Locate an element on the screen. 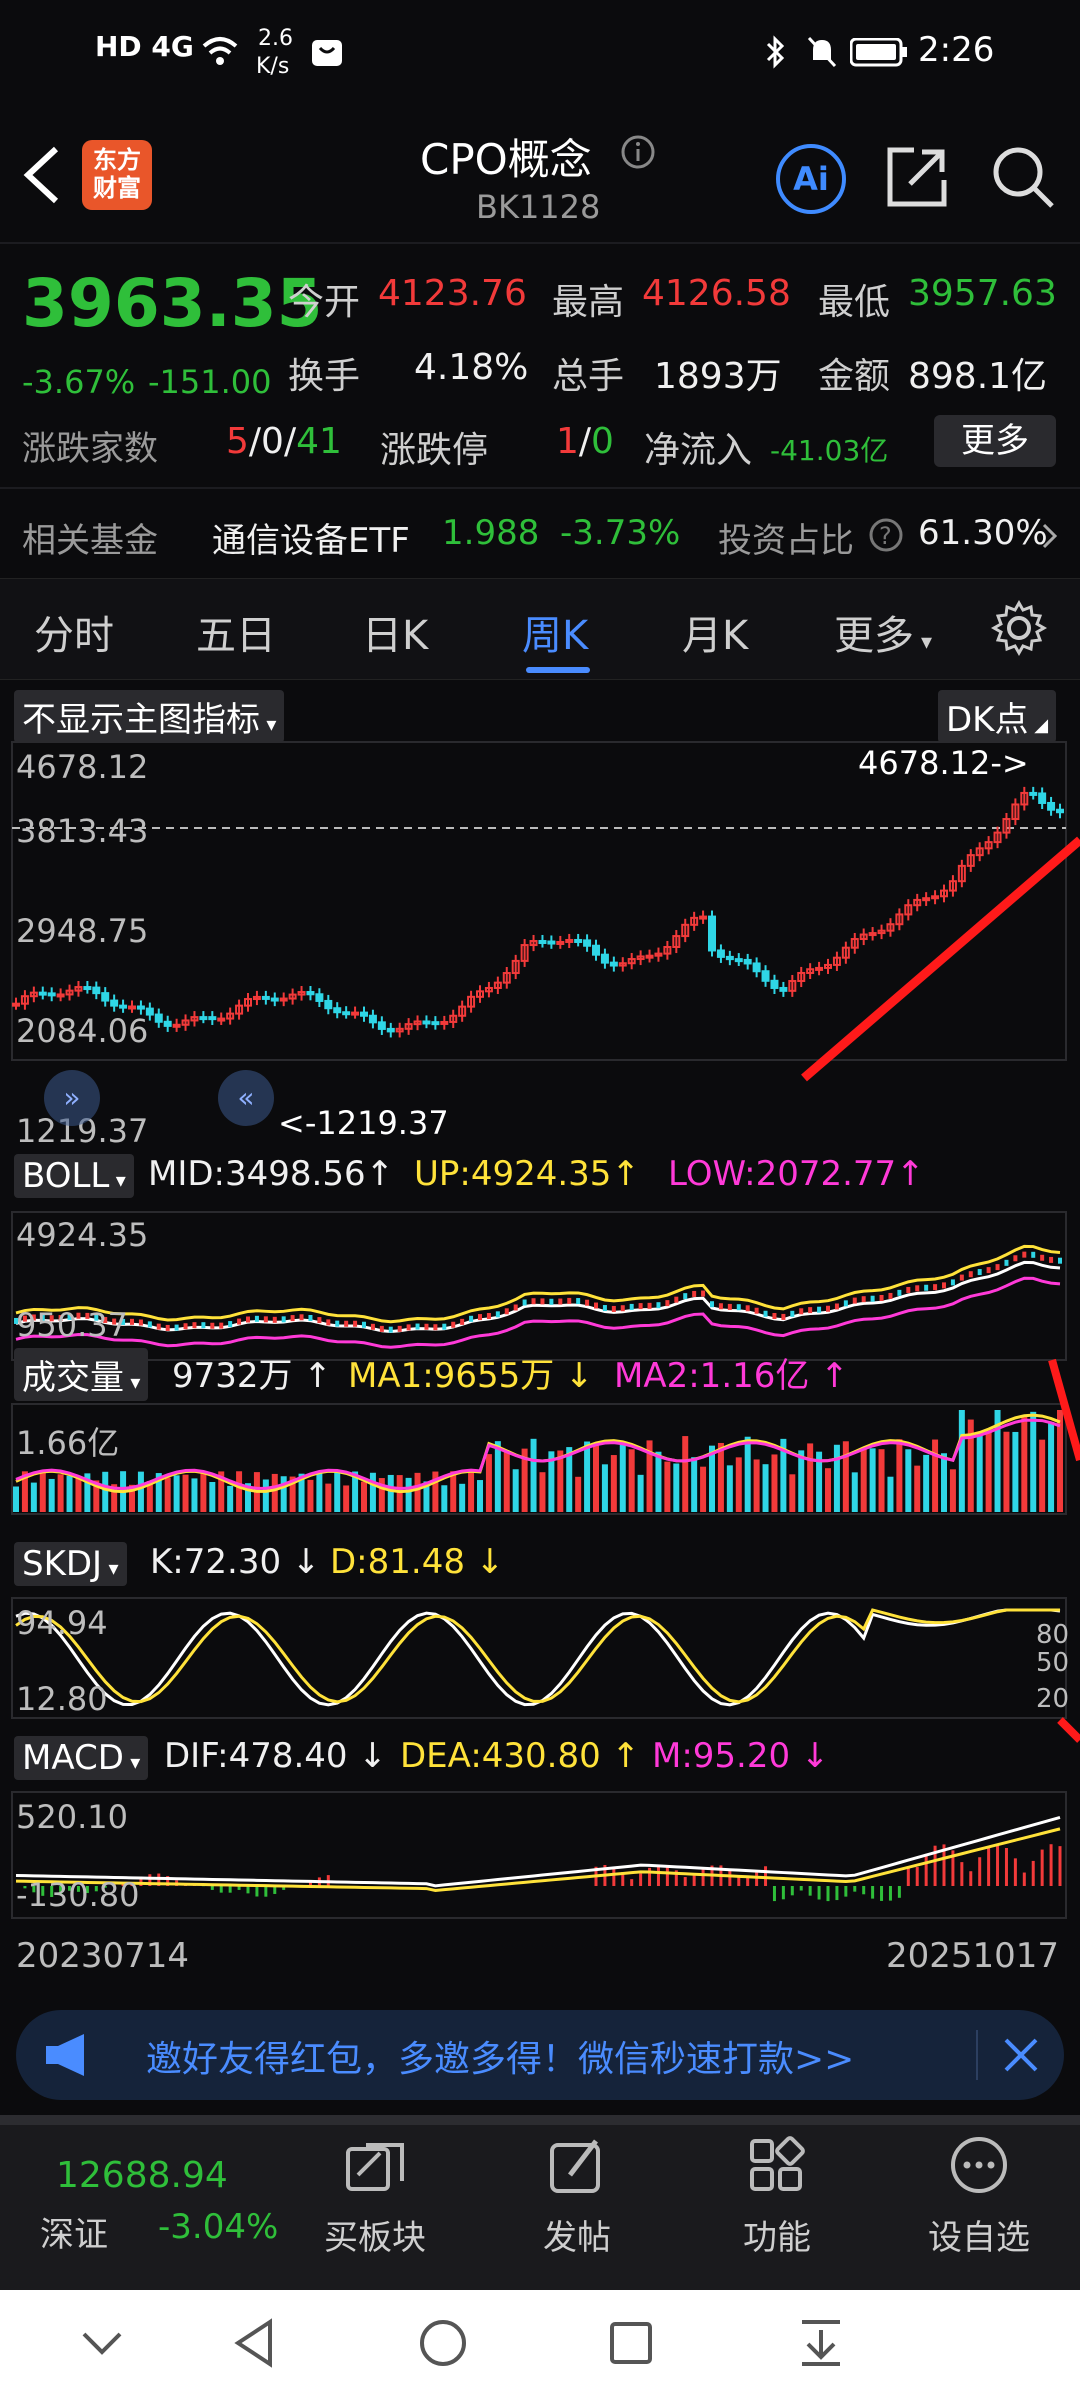  add-watchlist-button: 设自选 is located at coordinates (979, 2197).